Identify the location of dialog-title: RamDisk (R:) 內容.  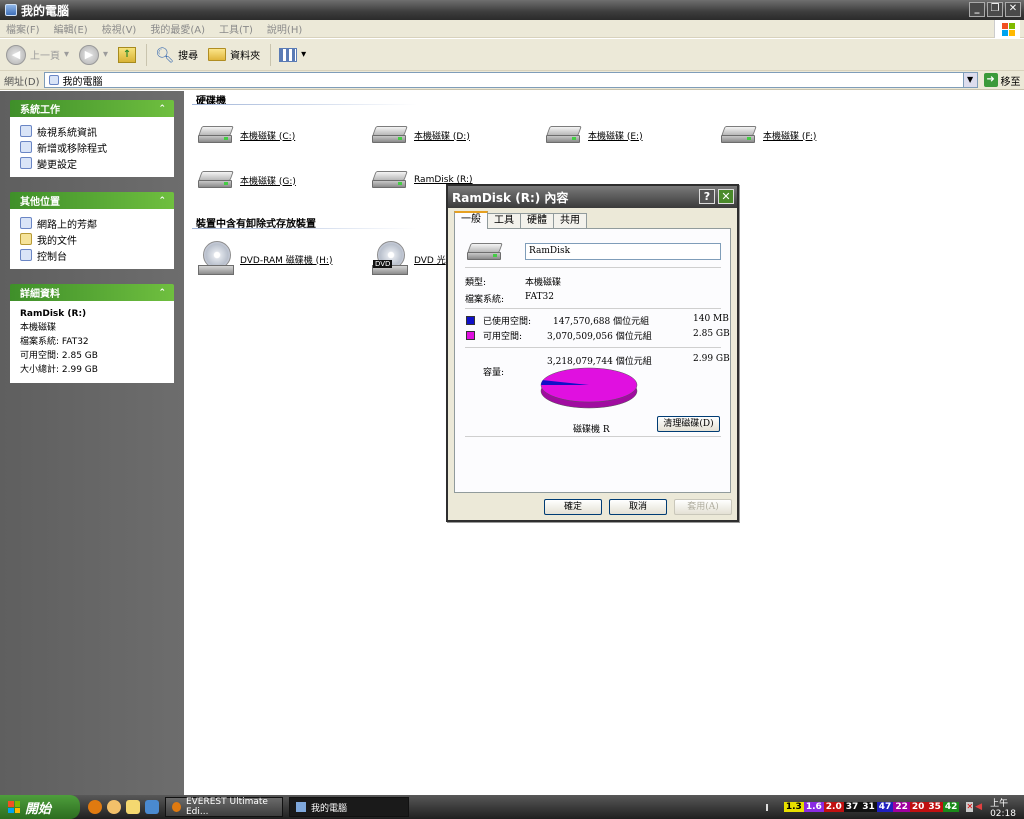
(510, 197).